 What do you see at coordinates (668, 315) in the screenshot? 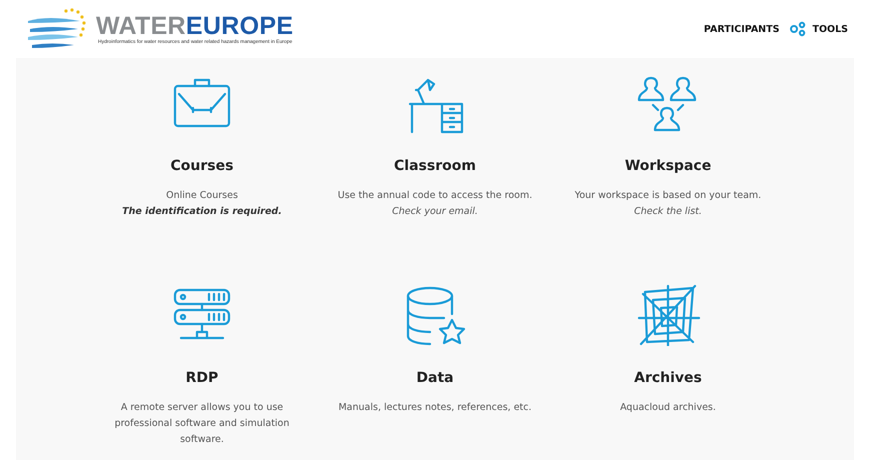
I see `web-icon` at bounding box center [668, 315].